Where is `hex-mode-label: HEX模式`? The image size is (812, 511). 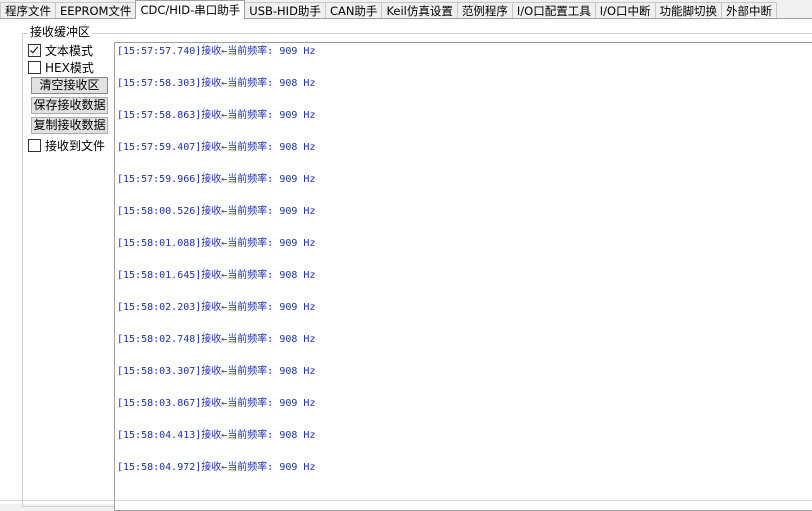 hex-mode-label: HEX模式 is located at coordinates (69, 67).